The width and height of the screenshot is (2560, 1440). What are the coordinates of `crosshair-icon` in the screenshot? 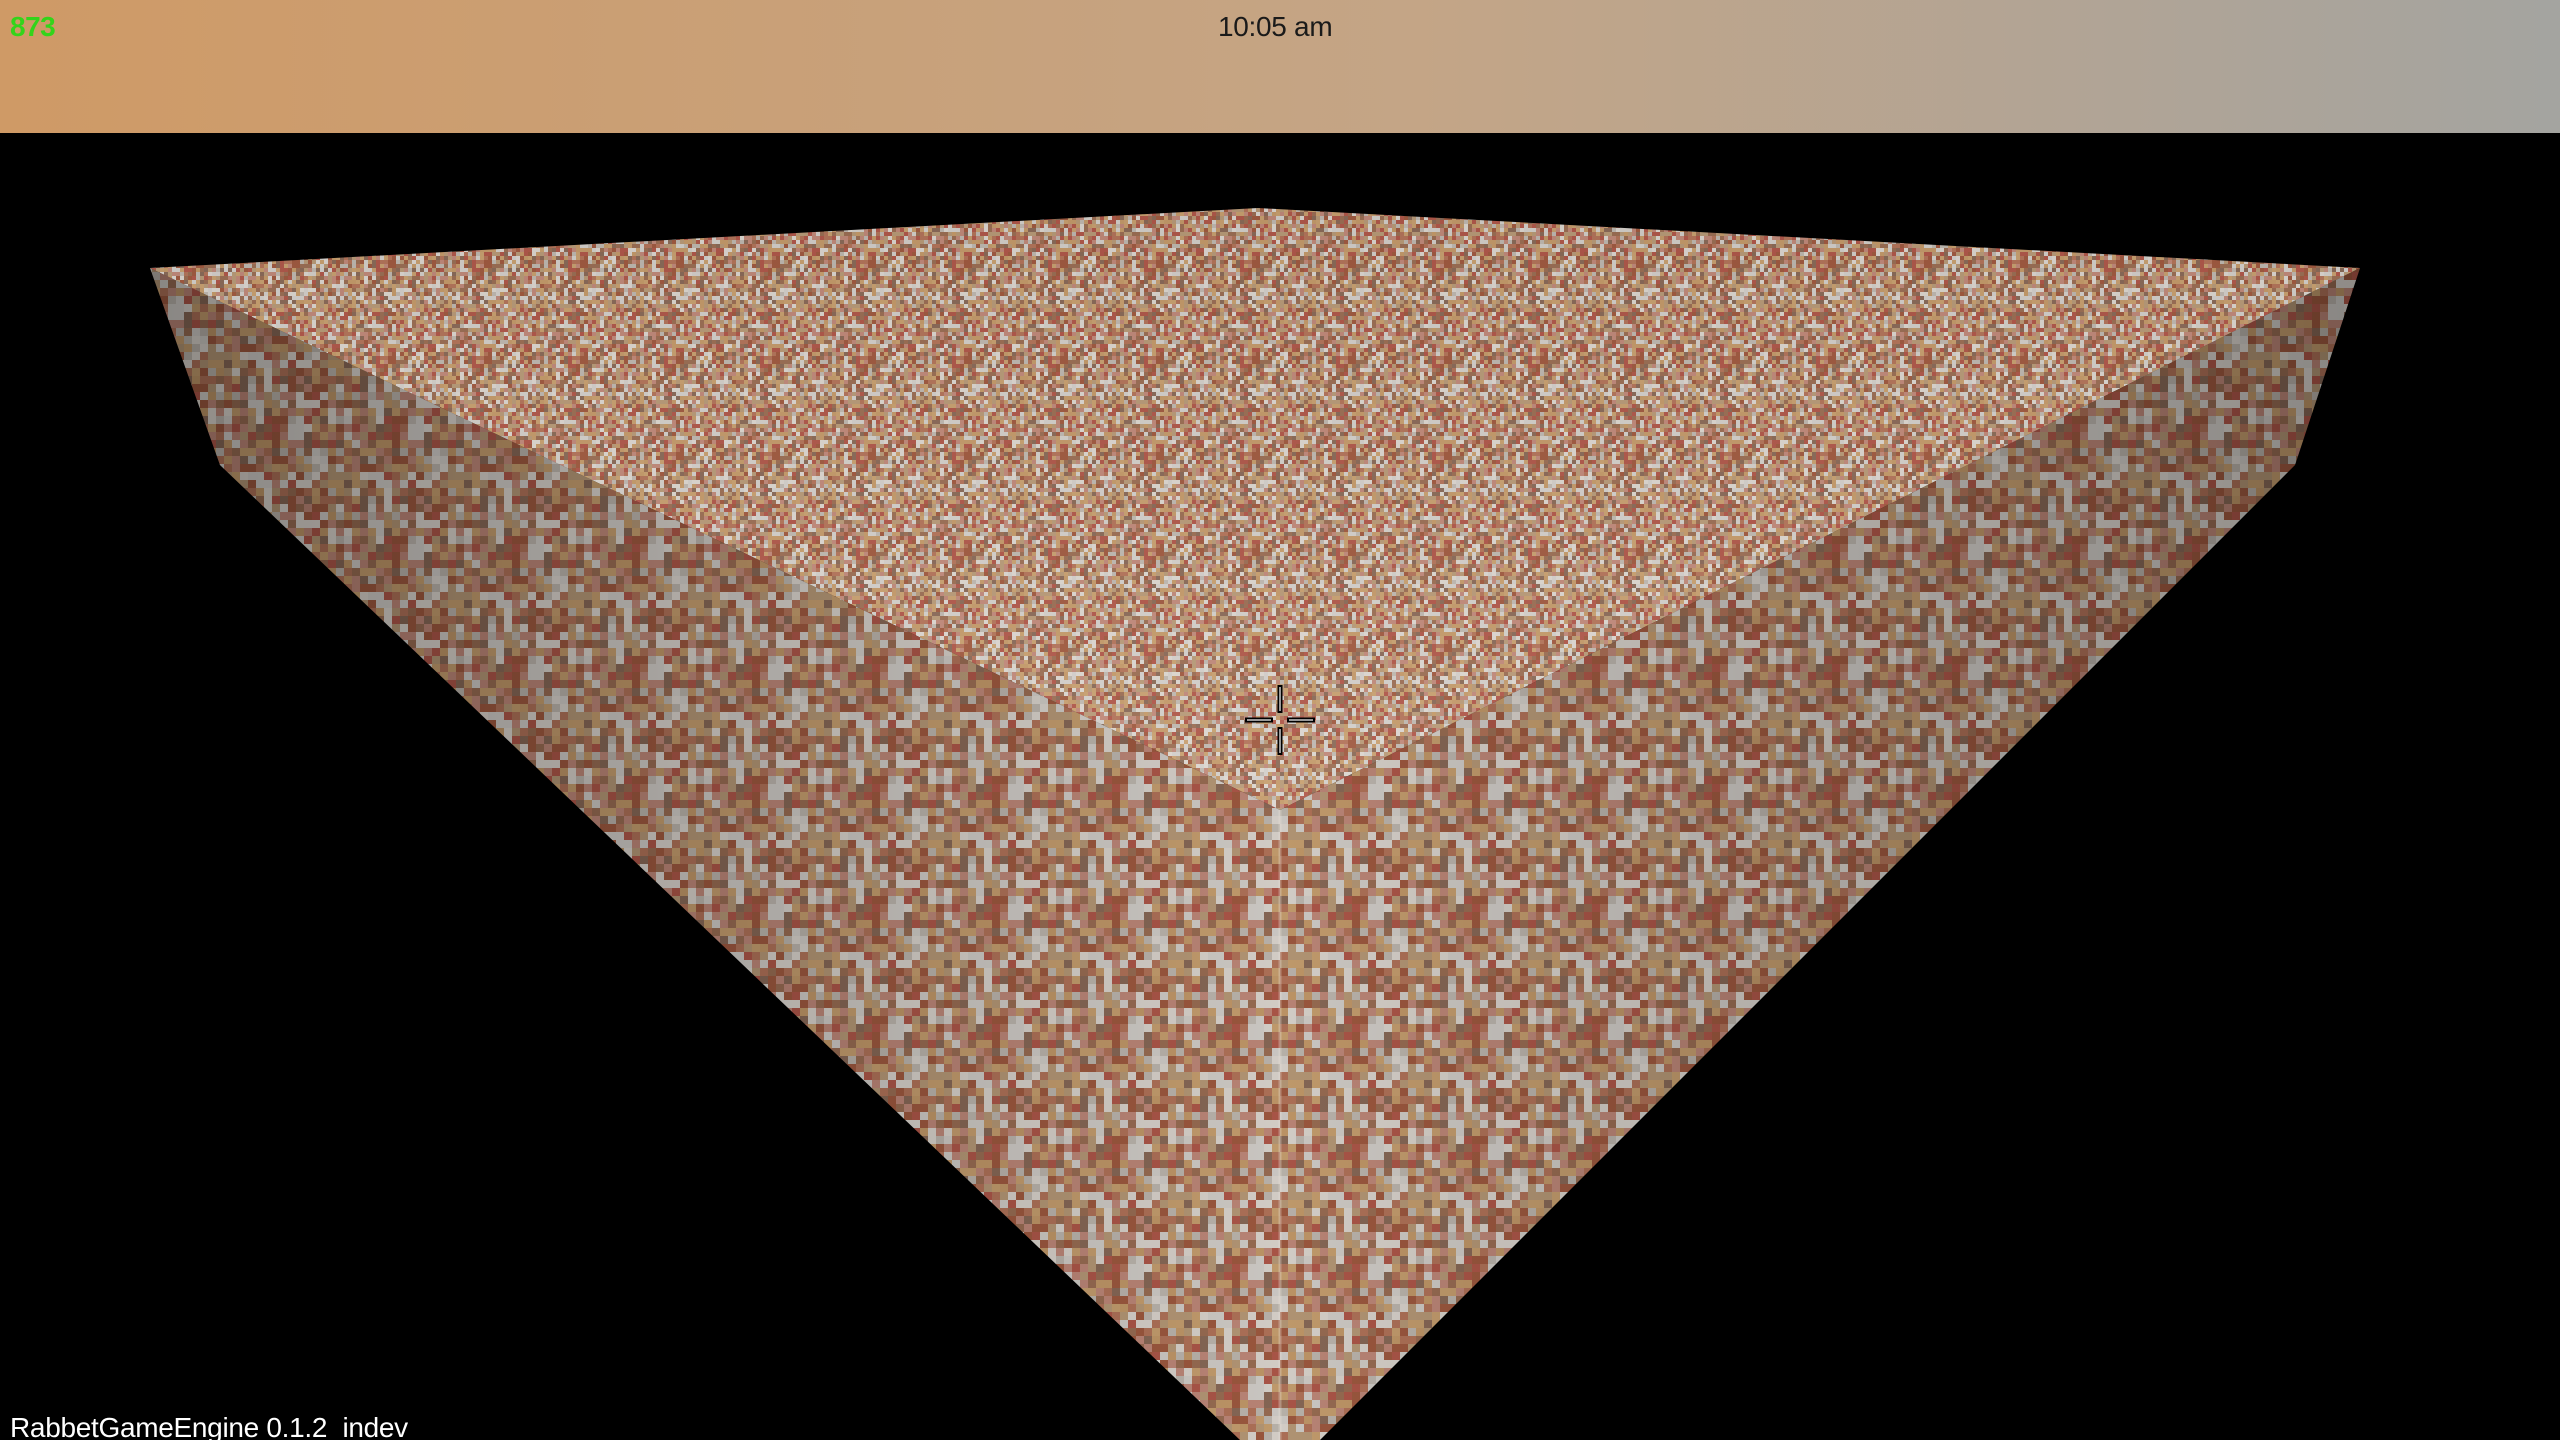 It's located at (1280, 720).